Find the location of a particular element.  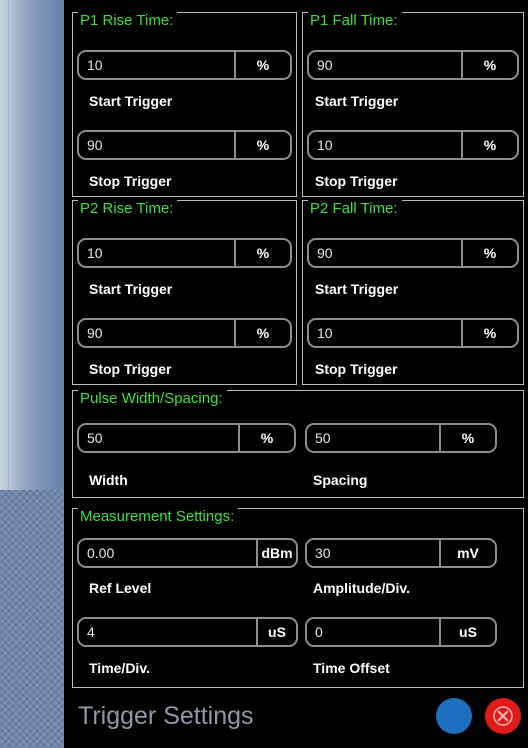

field-label: Time/Div. is located at coordinates (119, 668).